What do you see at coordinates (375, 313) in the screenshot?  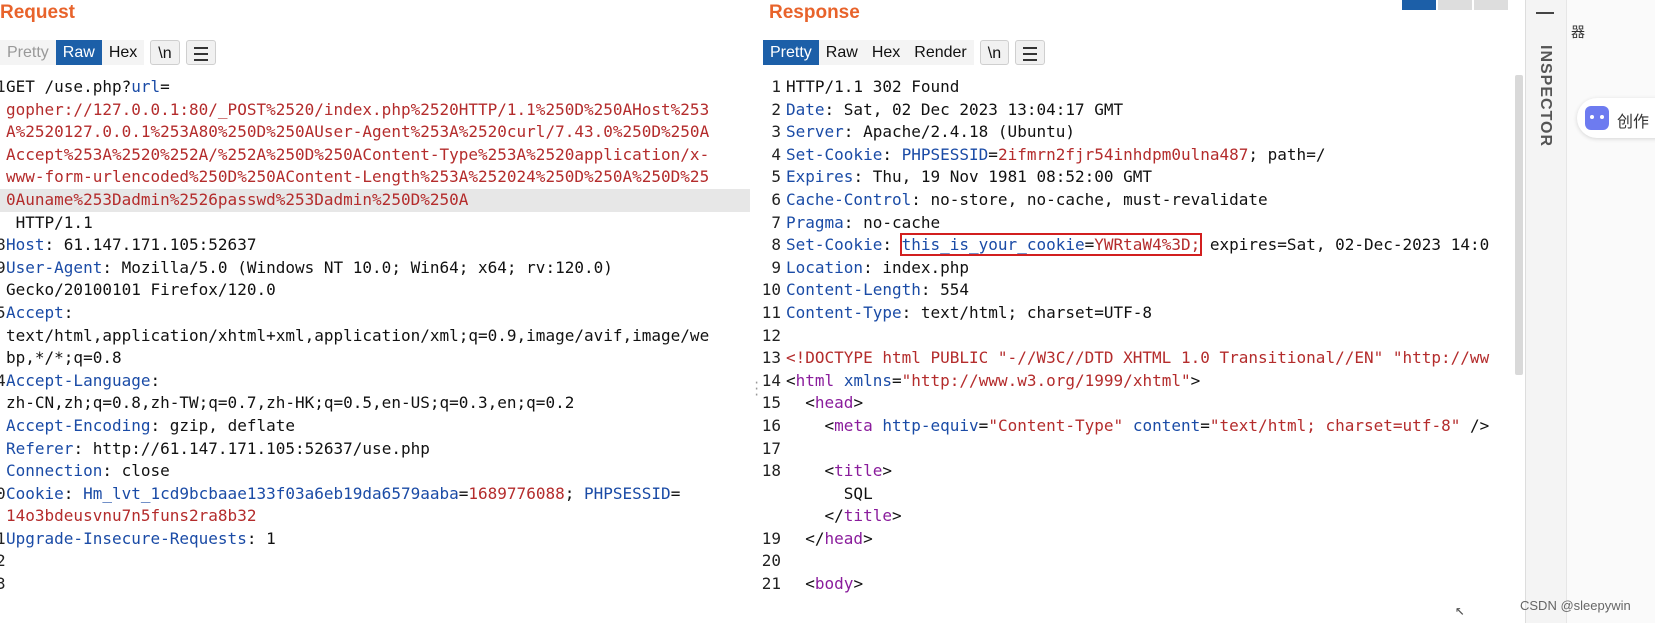 I see `request-line: 5 Accept:` at bounding box center [375, 313].